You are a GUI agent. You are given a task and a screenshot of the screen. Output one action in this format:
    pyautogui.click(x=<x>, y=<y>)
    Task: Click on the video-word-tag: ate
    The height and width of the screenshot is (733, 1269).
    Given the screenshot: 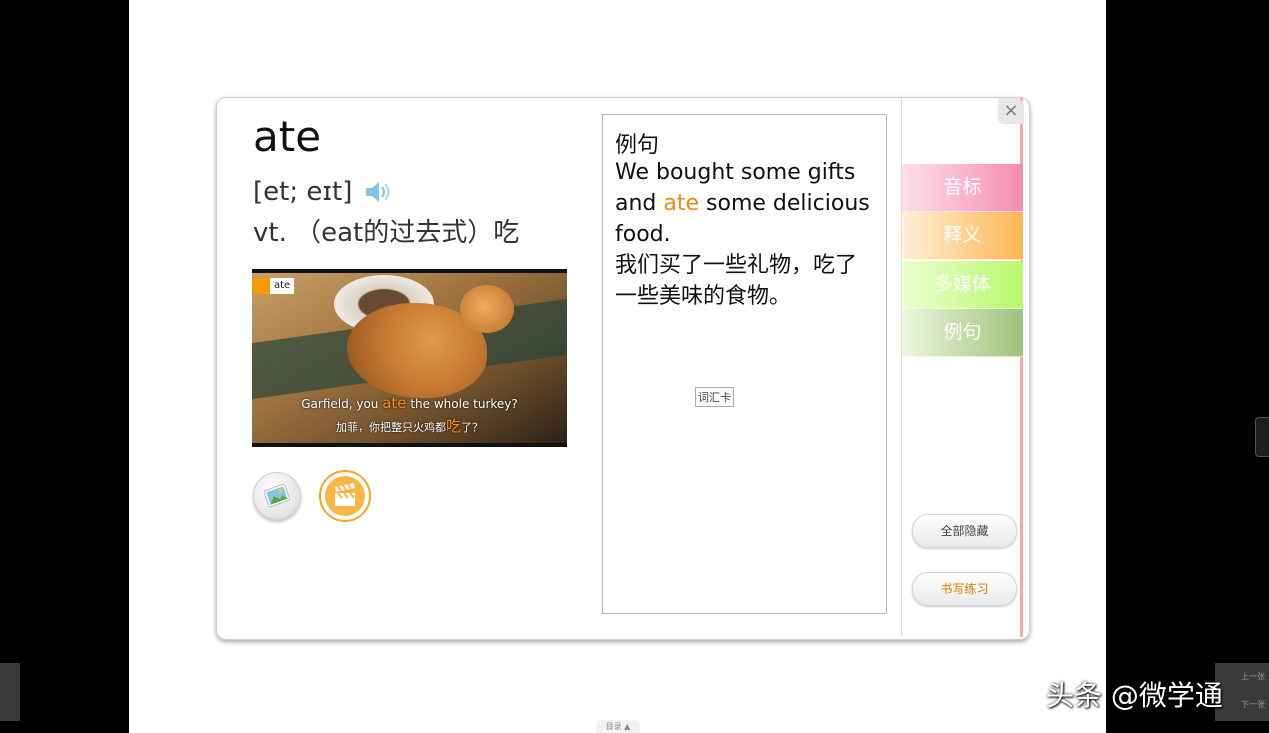 What is the action you would take?
    pyautogui.click(x=273, y=286)
    